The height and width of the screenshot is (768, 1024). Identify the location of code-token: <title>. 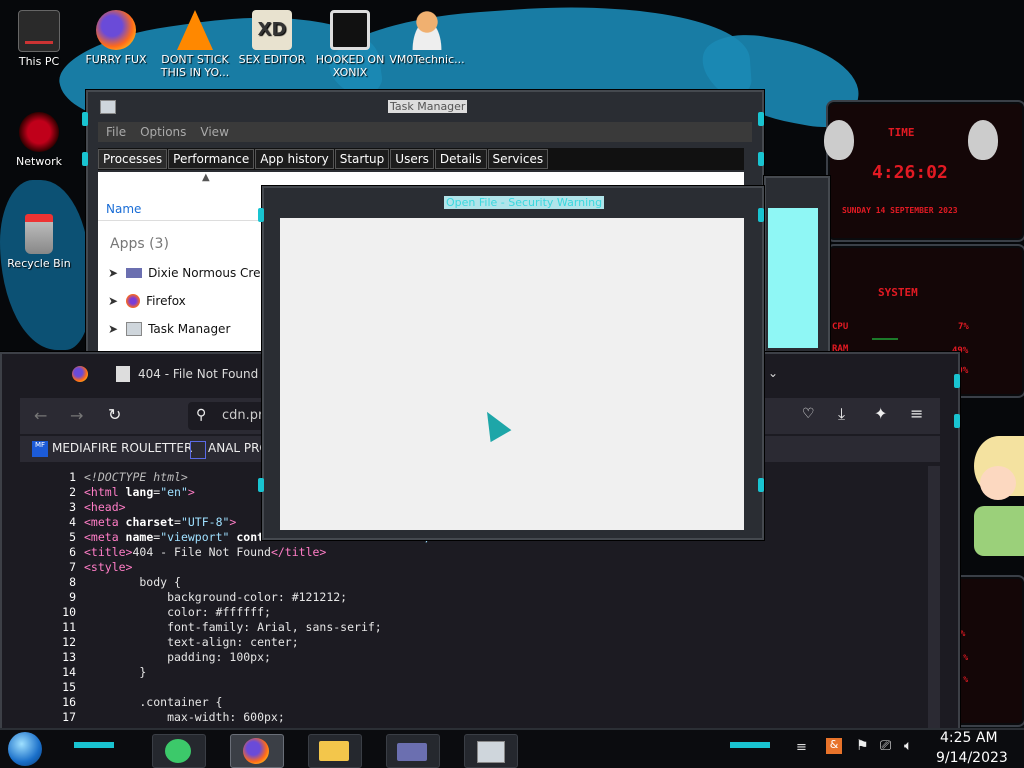
(108, 552).